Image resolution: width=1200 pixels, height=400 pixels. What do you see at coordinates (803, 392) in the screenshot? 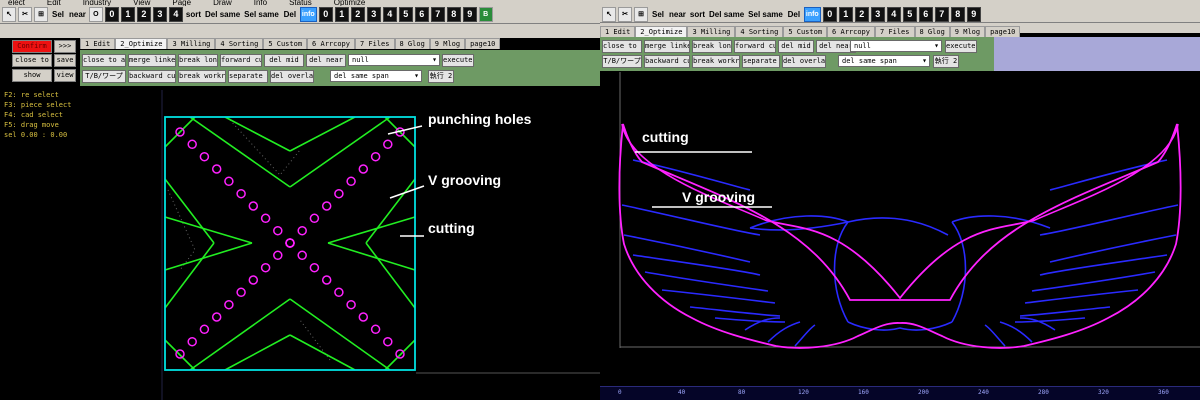
I see `ruler-tick-label: 120` at bounding box center [803, 392].